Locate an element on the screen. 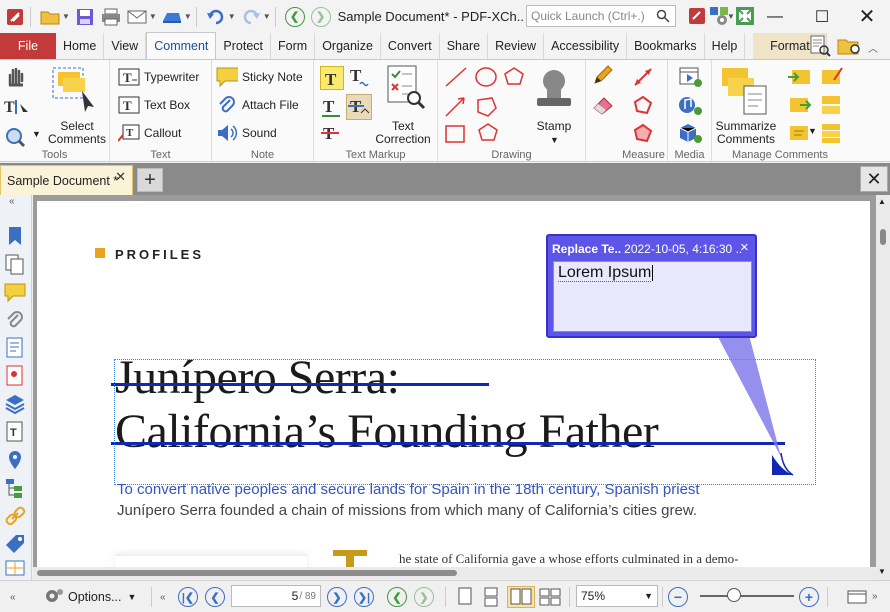 This screenshot has width=890, height=612. document-properties-icon is located at coordinates (15, 348).